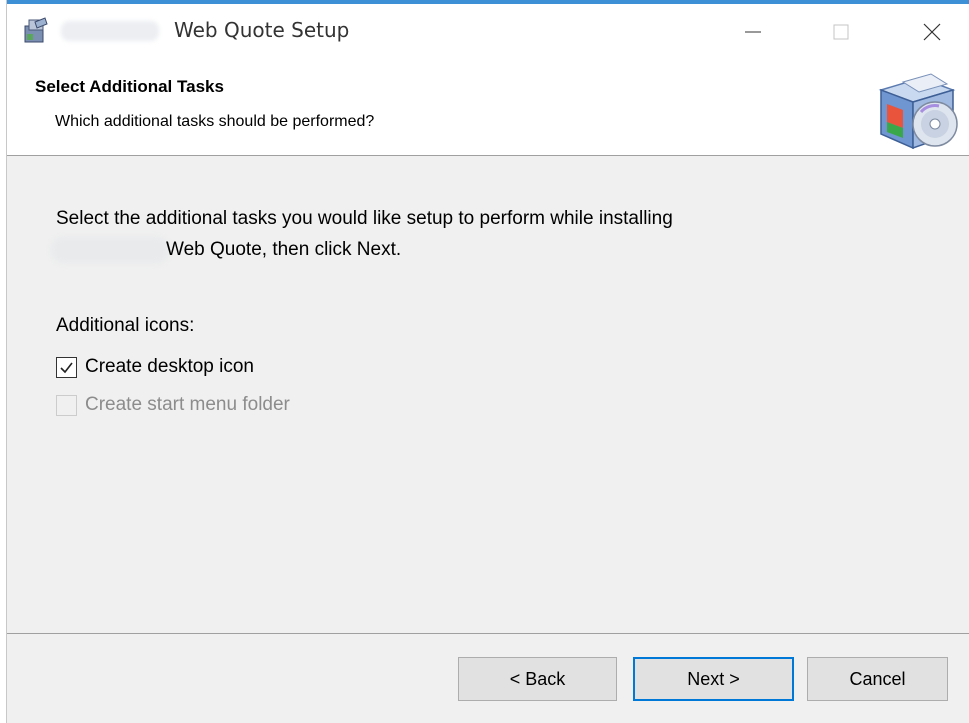 The width and height of the screenshot is (969, 723). I want to click on redacted-title-text, so click(110, 31).